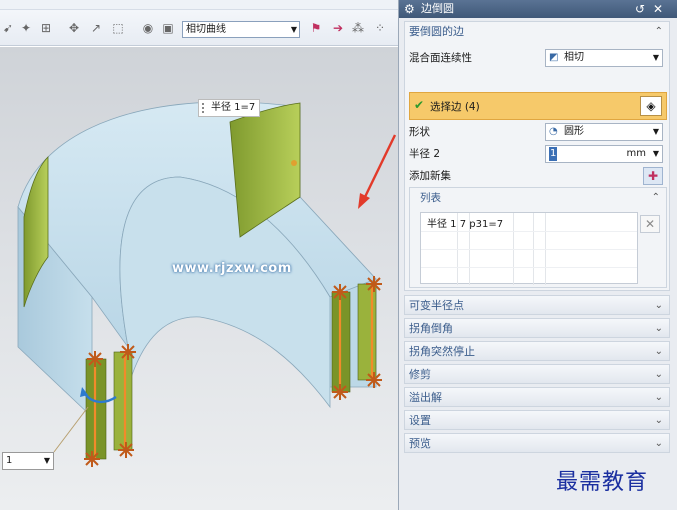  What do you see at coordinates (380, 28) in the screenshot?
I see `scatter-icon: ⁘` at bounding box center [380, 28].